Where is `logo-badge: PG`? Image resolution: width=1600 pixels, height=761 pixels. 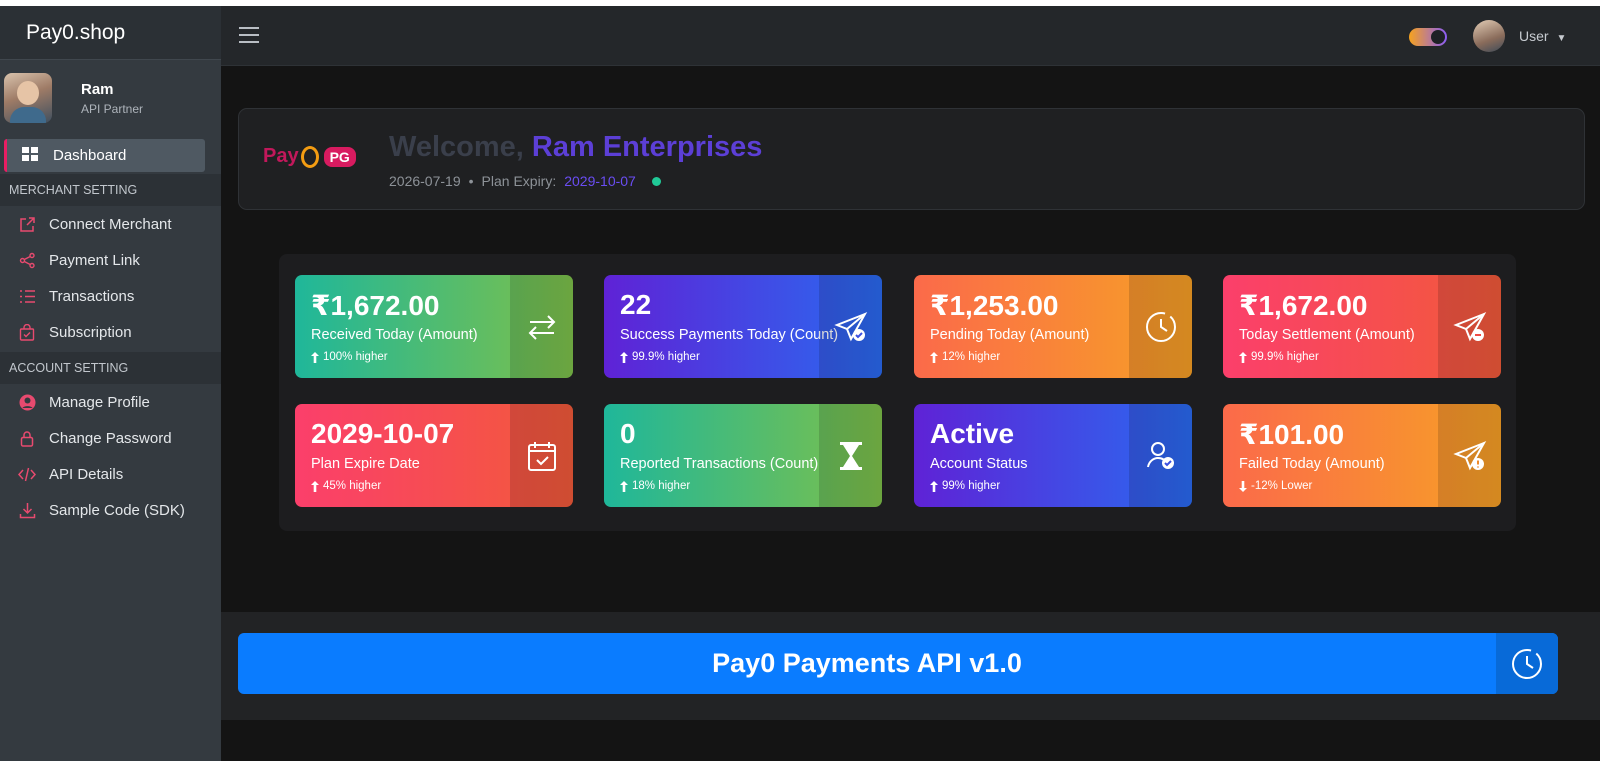
logo-badge: PG is located at coordinates (339, 156).